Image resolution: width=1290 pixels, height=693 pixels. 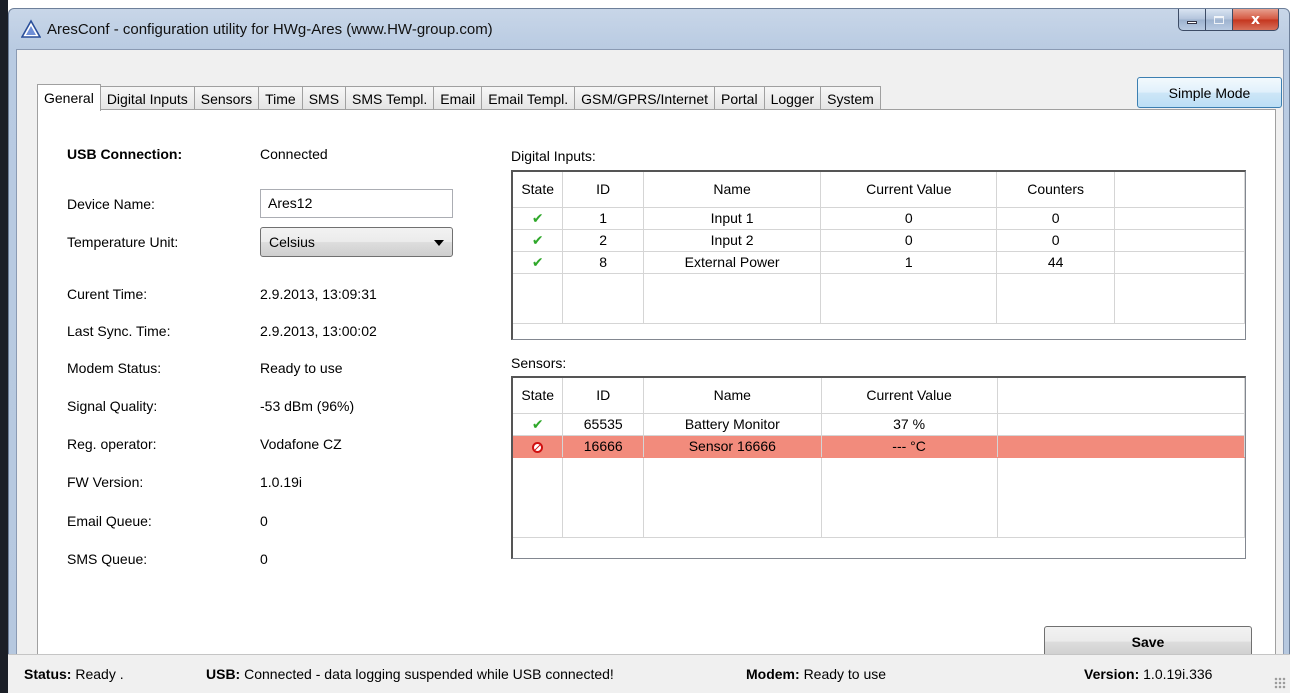 I want to click on minimize-icon, so click(x=1192, y=22).